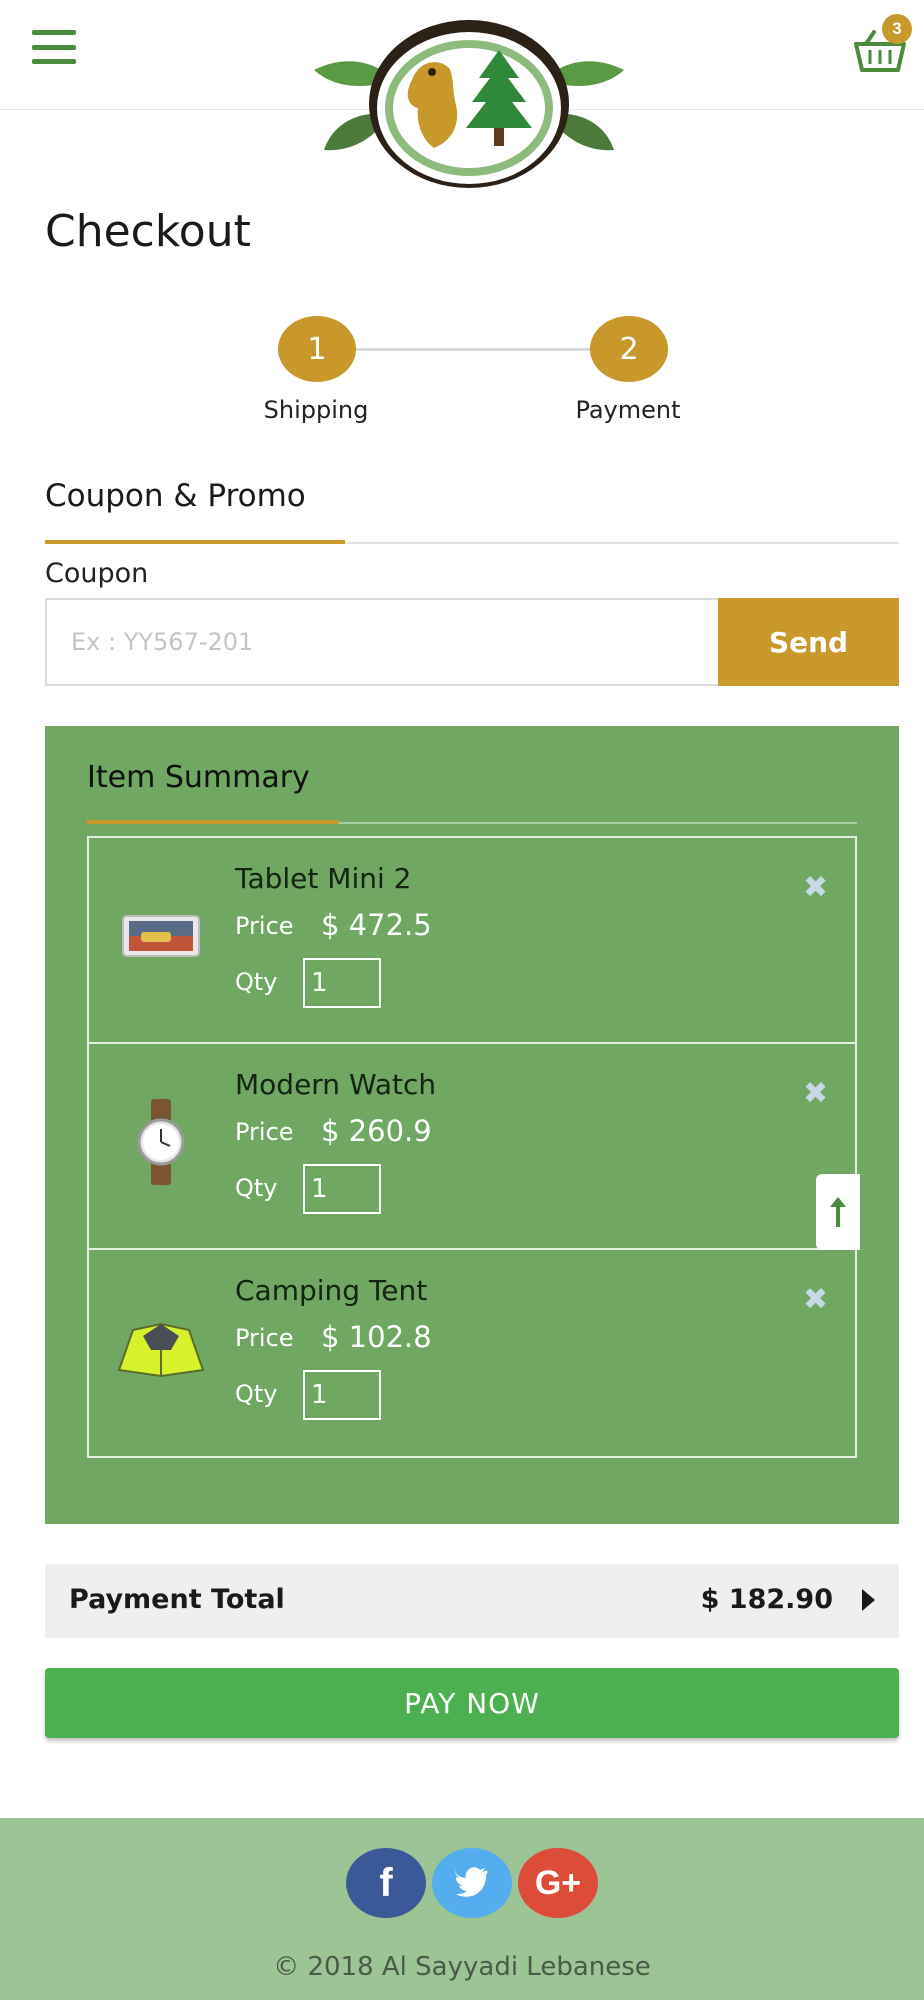  I want to click on cart-button: 3, so click(883, 45).